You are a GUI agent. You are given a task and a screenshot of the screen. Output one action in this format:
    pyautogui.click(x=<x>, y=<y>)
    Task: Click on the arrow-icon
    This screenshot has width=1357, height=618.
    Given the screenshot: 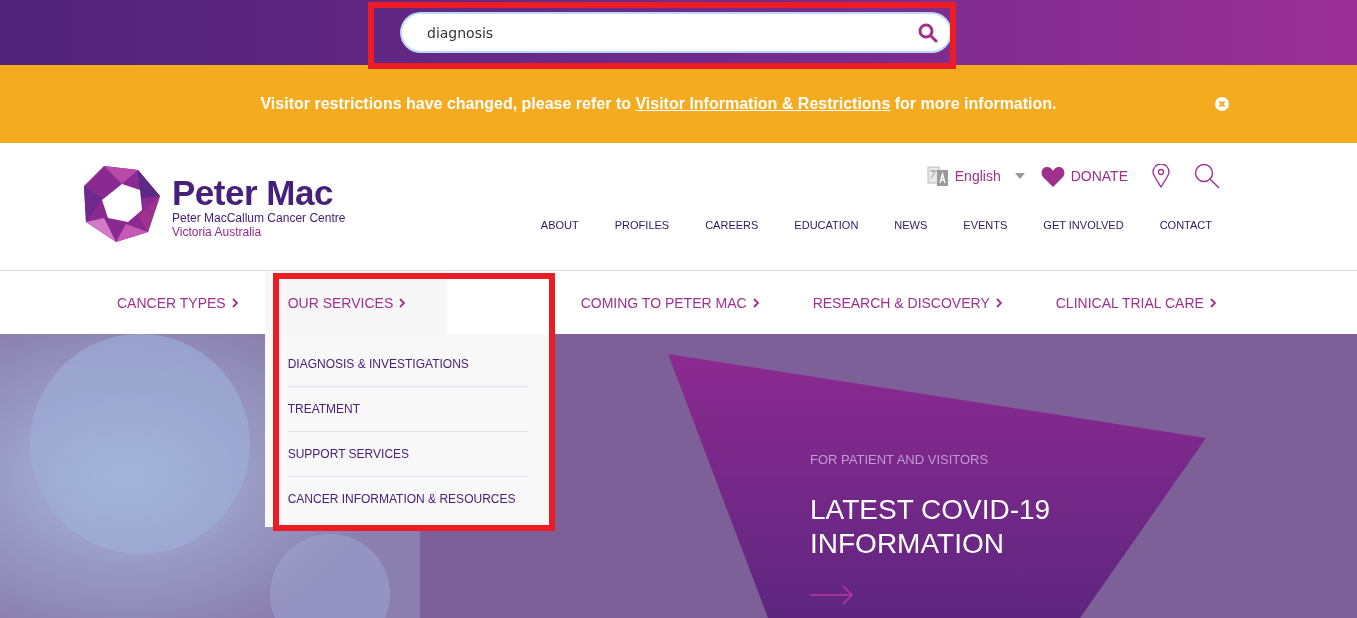 What is the action you would take?
    pyautogui.click(x=832, y=595)
    